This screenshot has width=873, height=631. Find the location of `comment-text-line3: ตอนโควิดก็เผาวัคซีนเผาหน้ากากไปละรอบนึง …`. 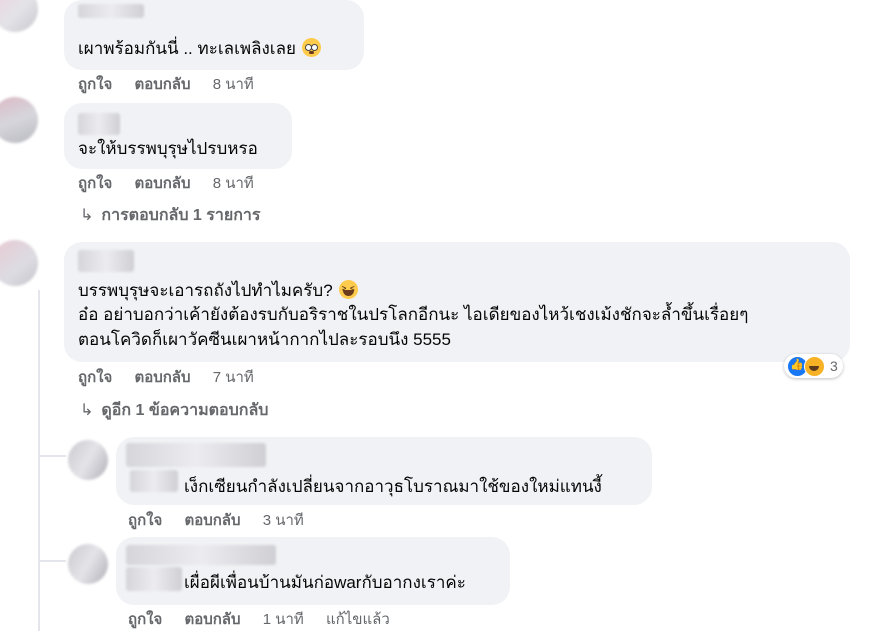

comment-text-line3: ตอนโควิดก็เผาวัคซีนเผาหน้ากากไปละรอบนึง … is located at coordinates (264, 339).